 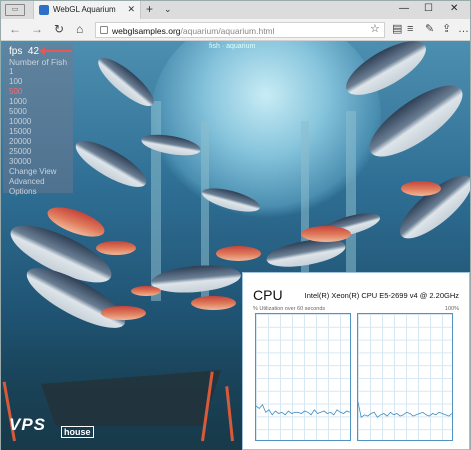 What do you see at coordinates (38, 112) in the screenshot?
I see `fish-option-5000: 5000` at bounding box center [38, 112].